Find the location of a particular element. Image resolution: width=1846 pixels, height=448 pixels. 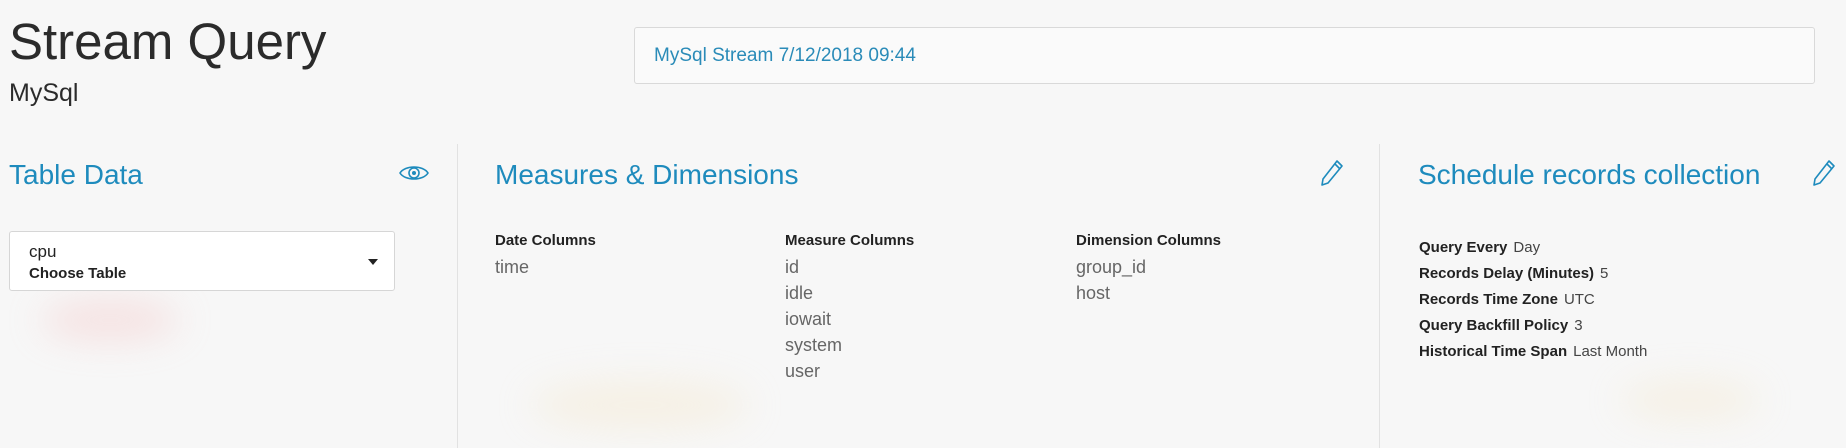

schedule-item: Historical Time Span Last Month is located at coordinates (1533, 352).